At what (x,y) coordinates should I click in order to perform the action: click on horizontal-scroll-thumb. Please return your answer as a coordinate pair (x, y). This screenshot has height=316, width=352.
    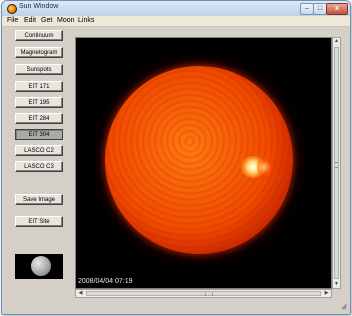
    Looking at the image, I should click on (203, 293).